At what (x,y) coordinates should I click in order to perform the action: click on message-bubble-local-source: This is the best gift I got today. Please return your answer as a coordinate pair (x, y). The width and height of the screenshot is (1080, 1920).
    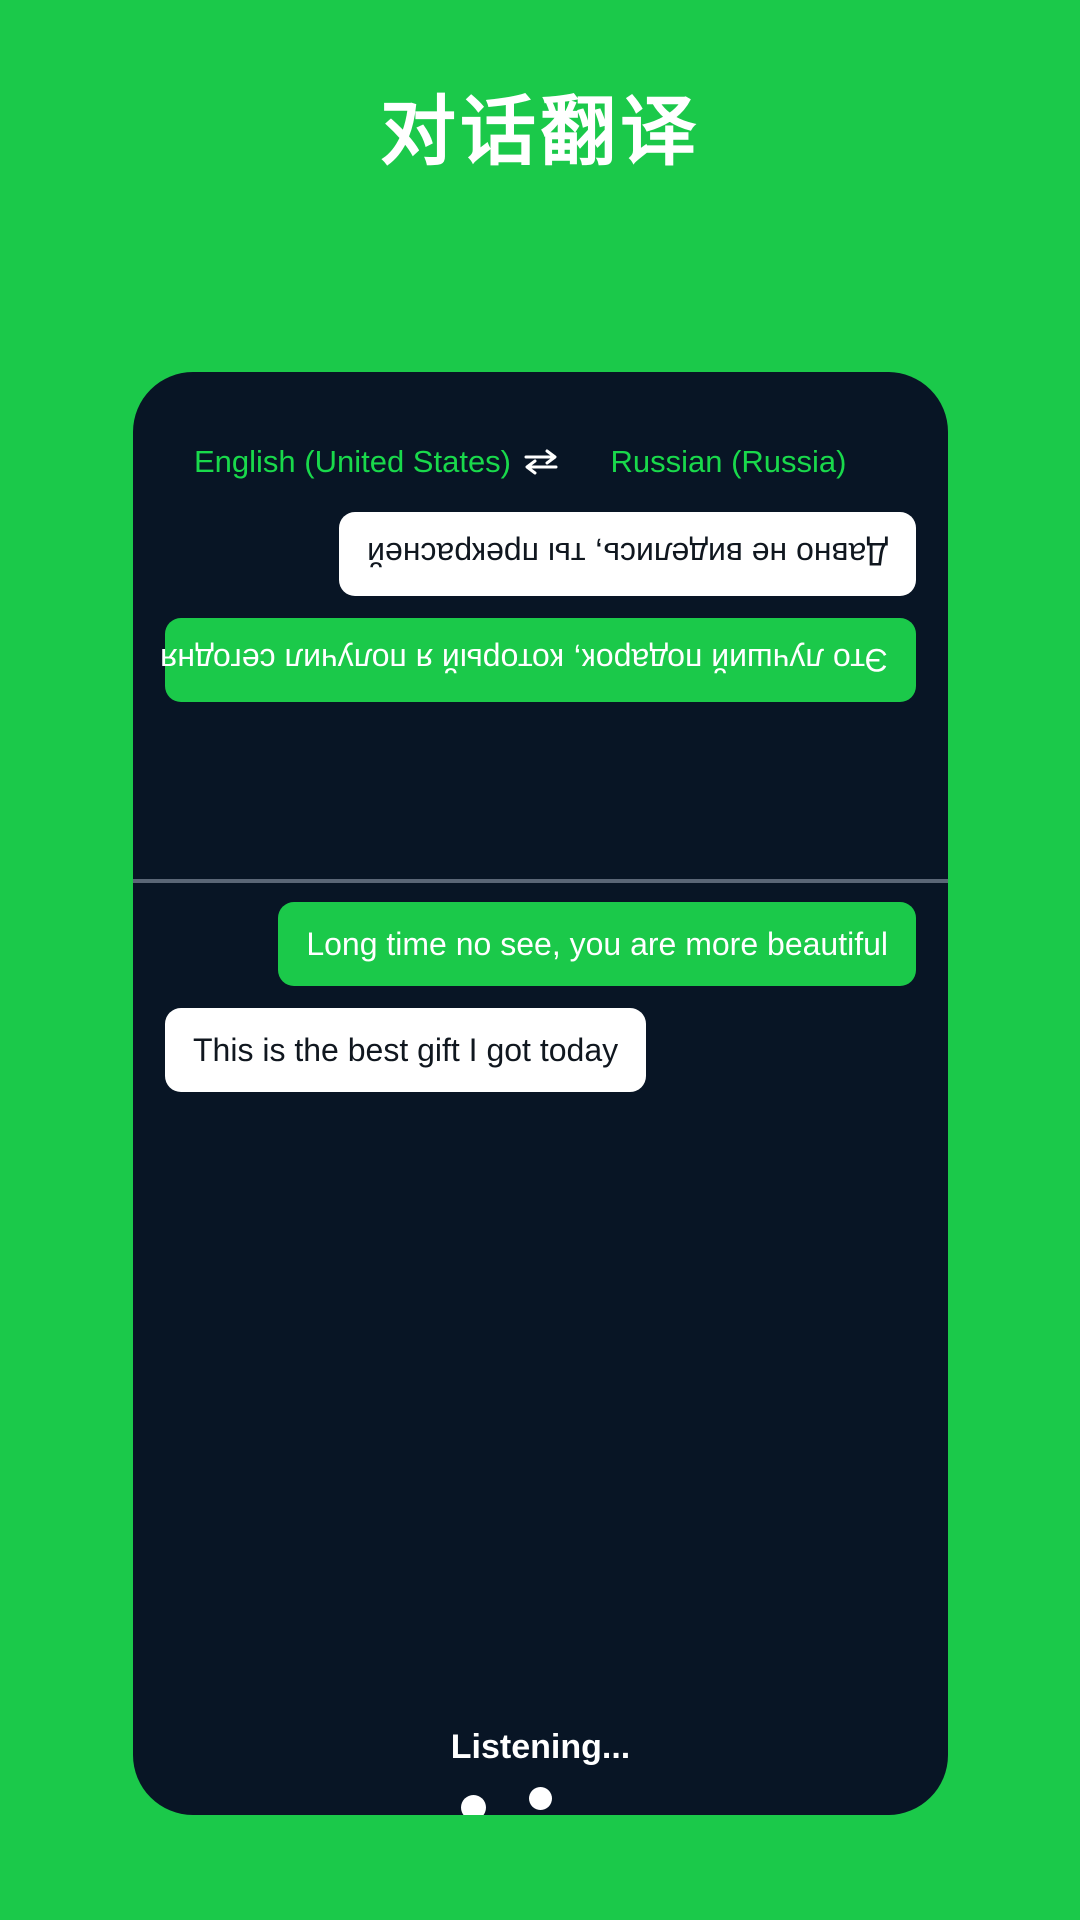
    Looking at the image, I should click on (406, 1050).